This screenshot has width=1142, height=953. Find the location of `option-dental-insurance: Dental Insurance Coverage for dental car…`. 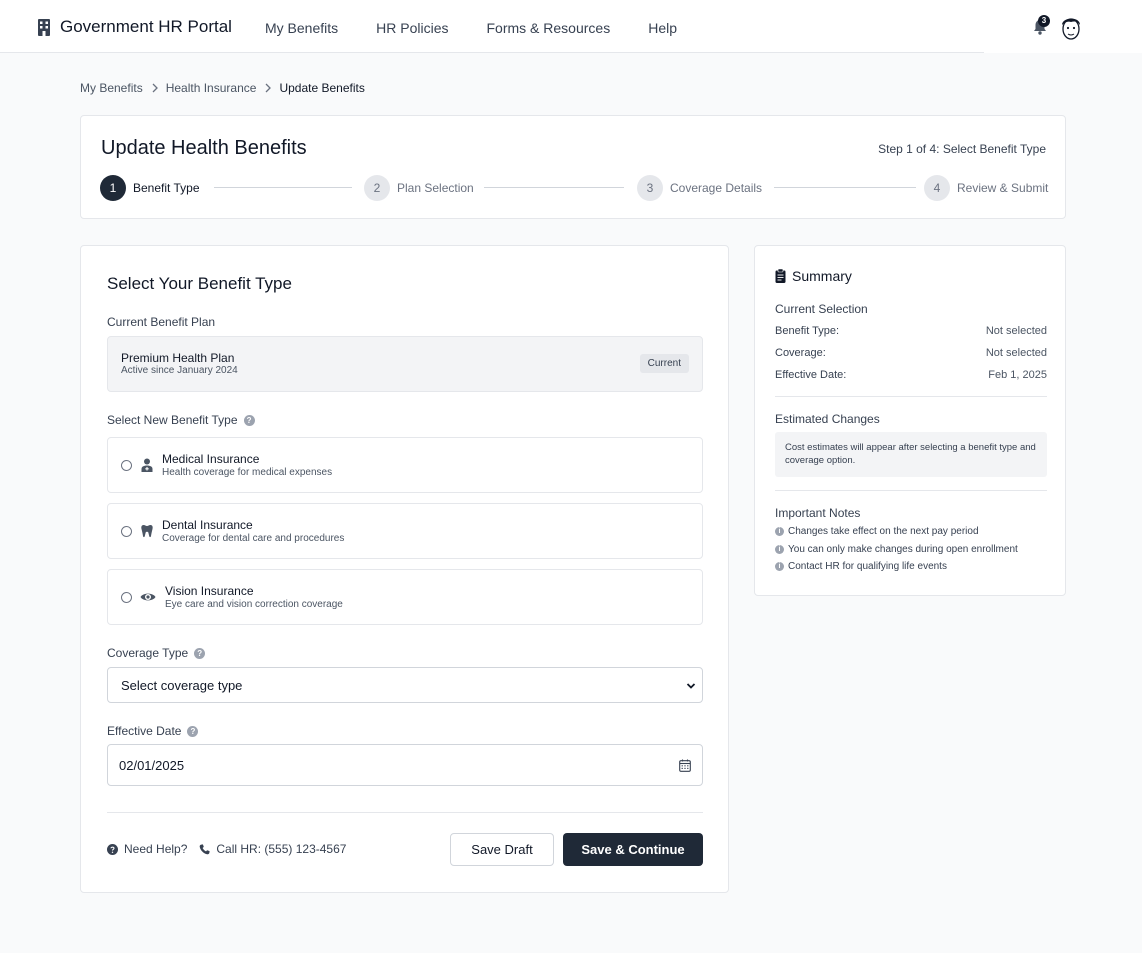

option-dental-insurance: Dental Insurance Coverage for dental car… is located at coordinates (405, 531).